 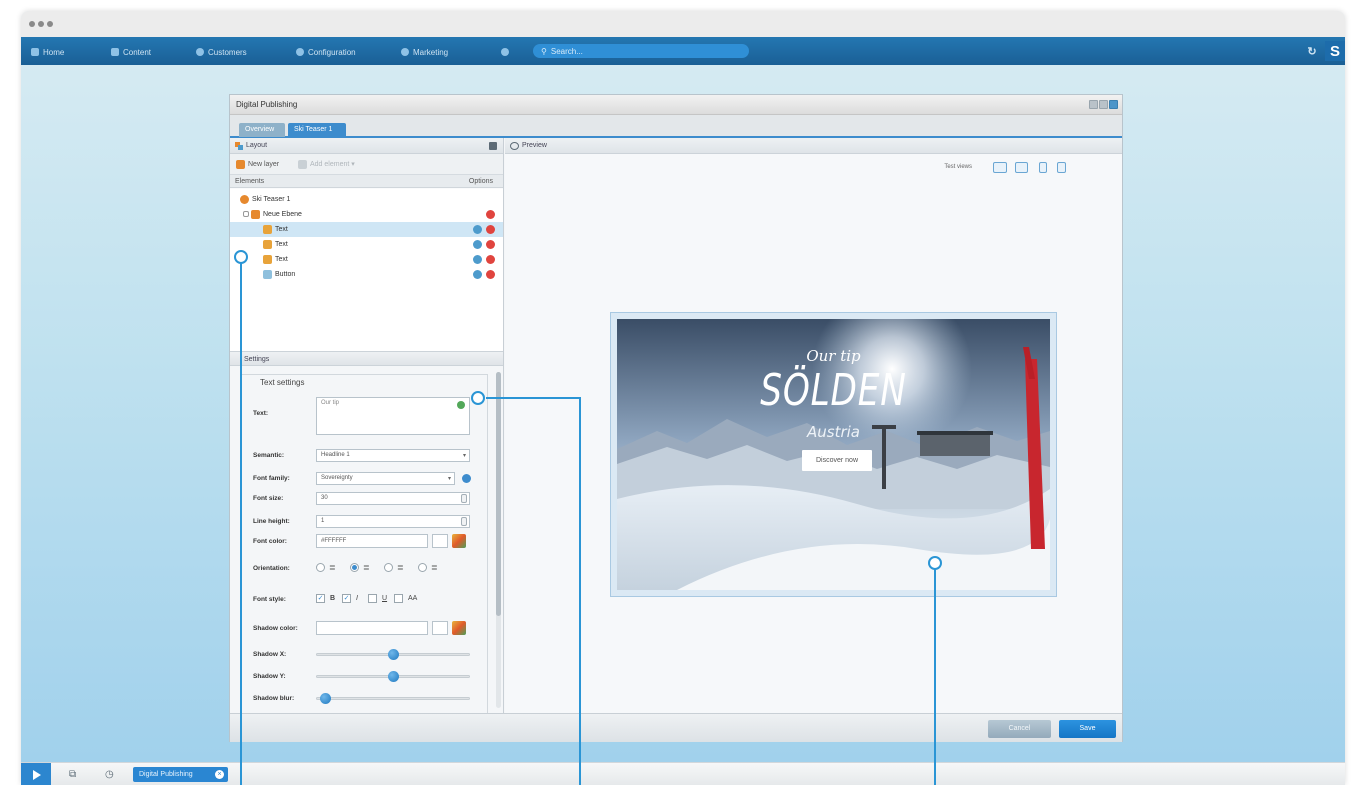 I want to click on tab-overview: Overview, so click(x=262, y=130).